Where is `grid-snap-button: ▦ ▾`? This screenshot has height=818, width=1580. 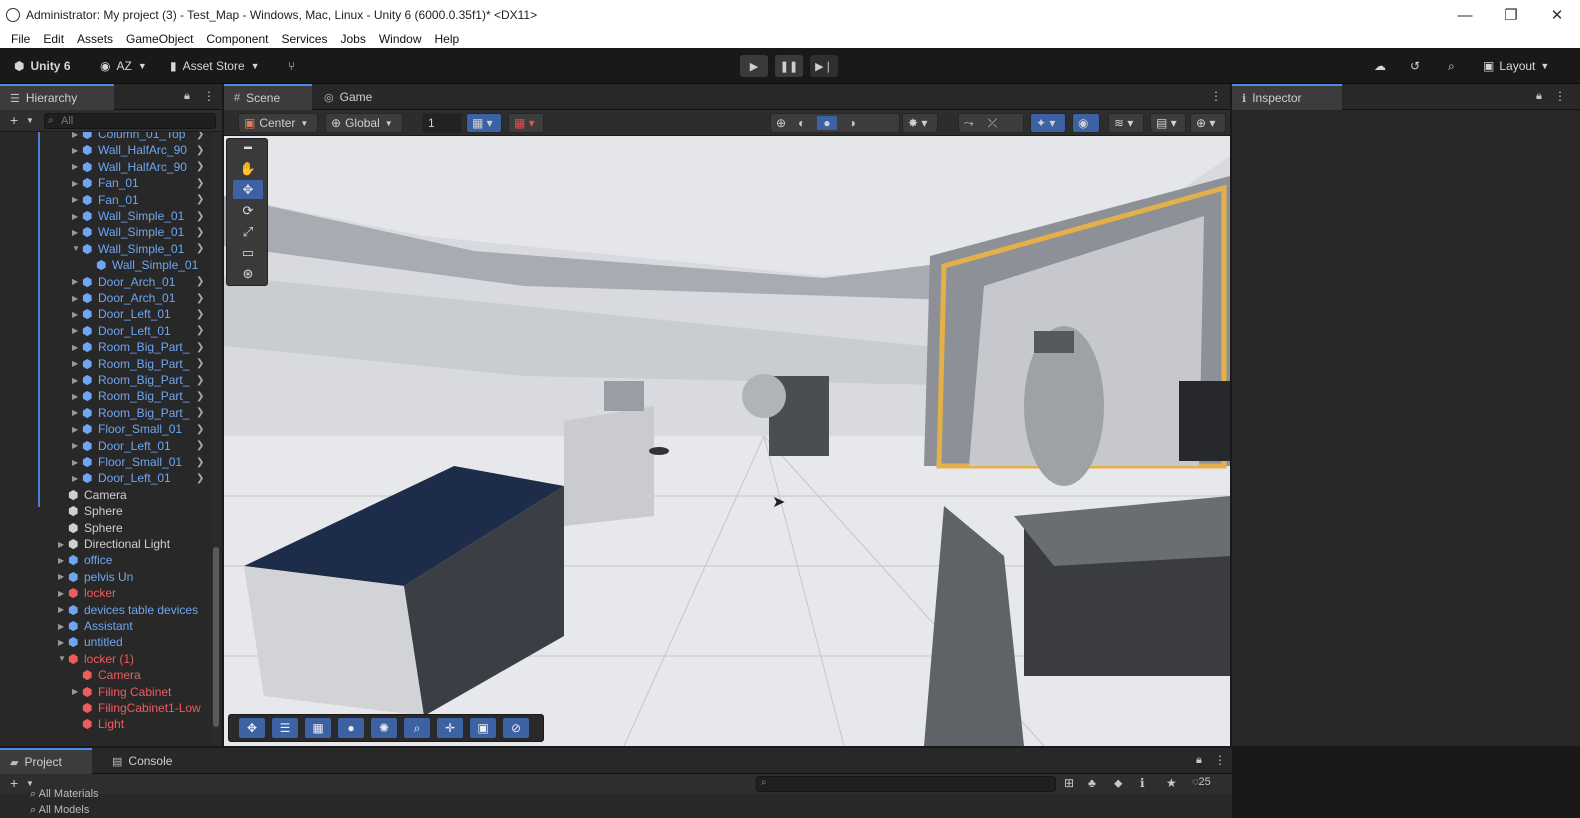 grid-snap-button: ▦ ▾ is located at coordinates (484, 123).